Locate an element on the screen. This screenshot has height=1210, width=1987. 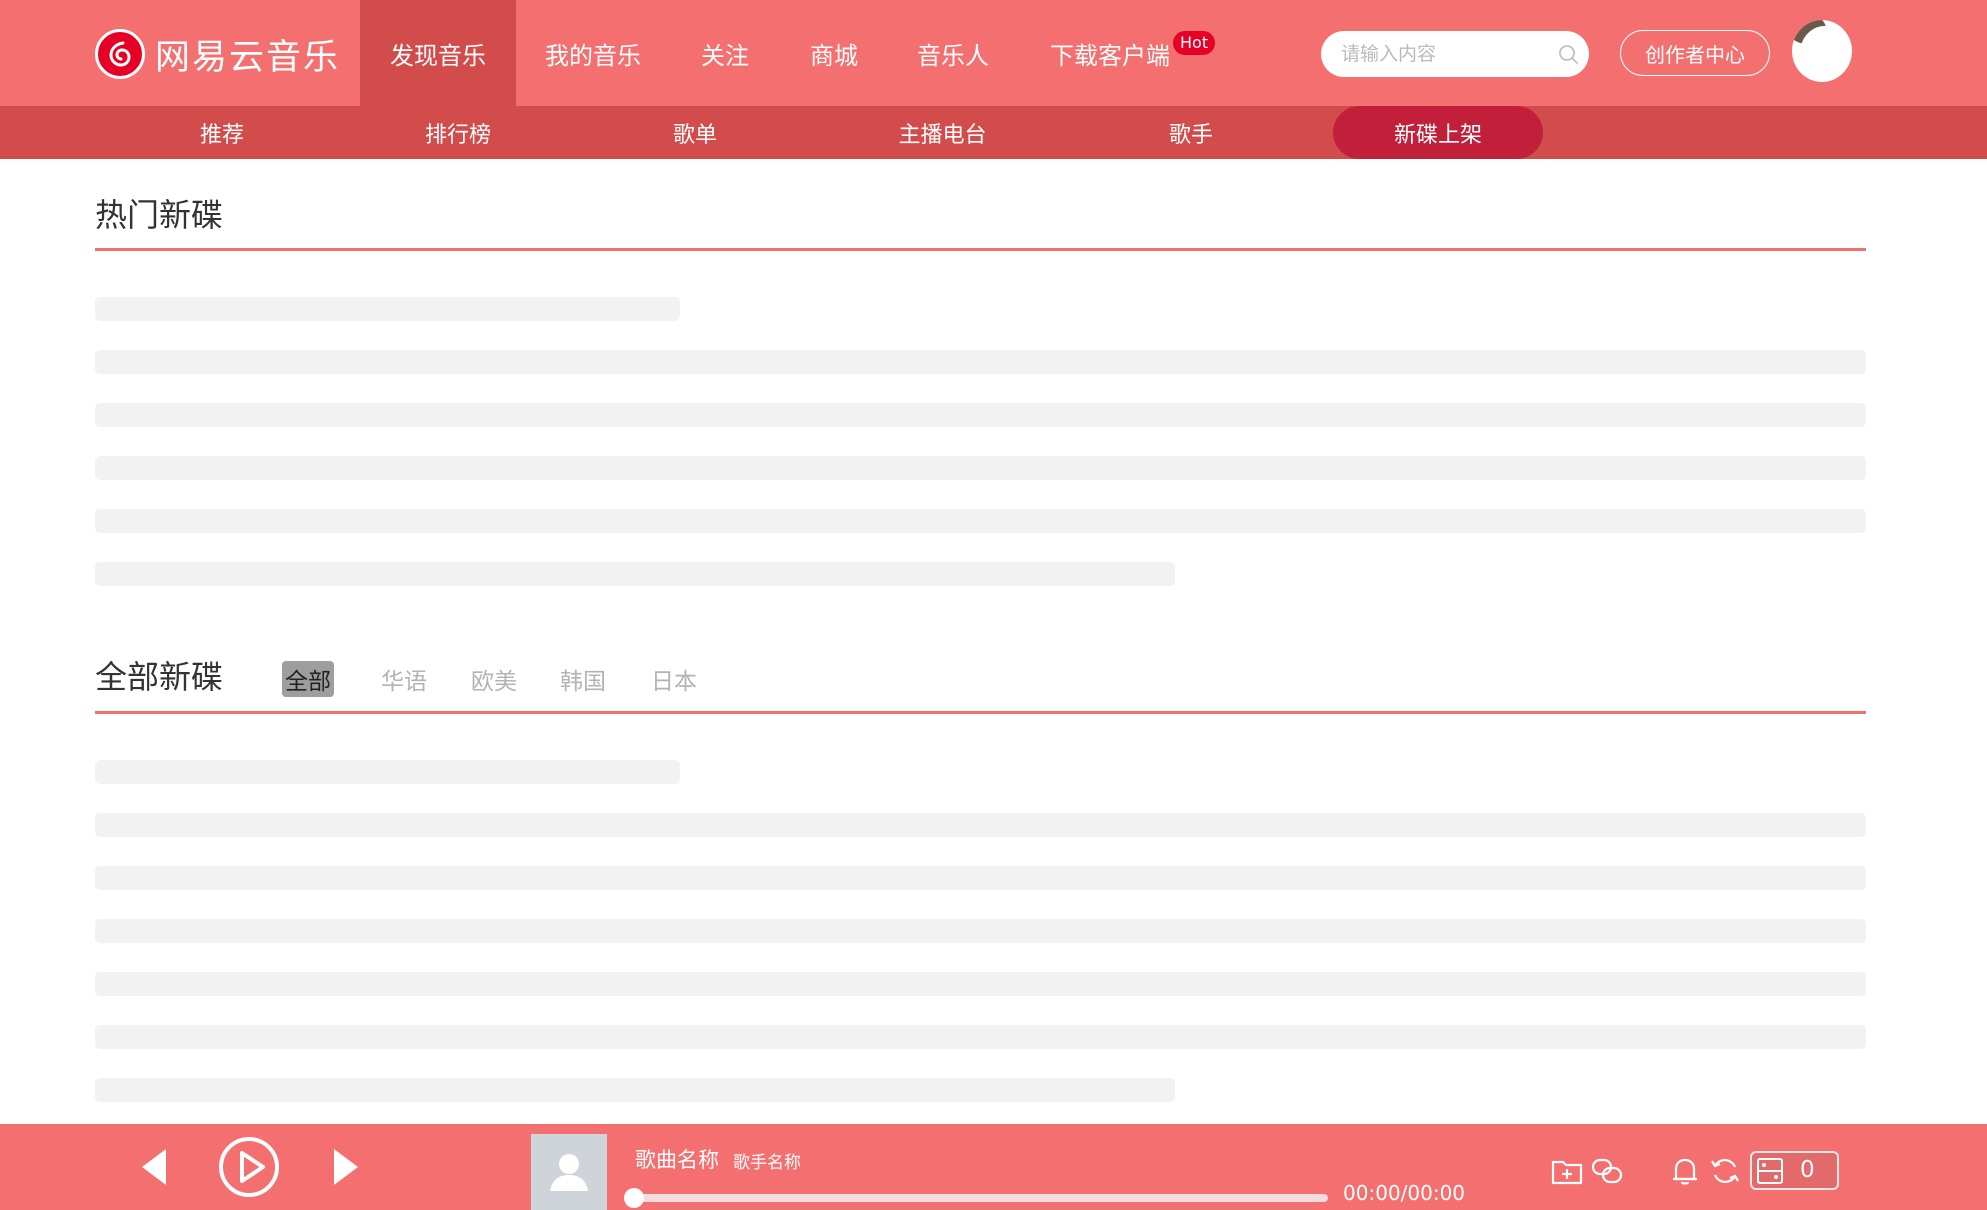
album-cover is located at coordinates (569, 1172).